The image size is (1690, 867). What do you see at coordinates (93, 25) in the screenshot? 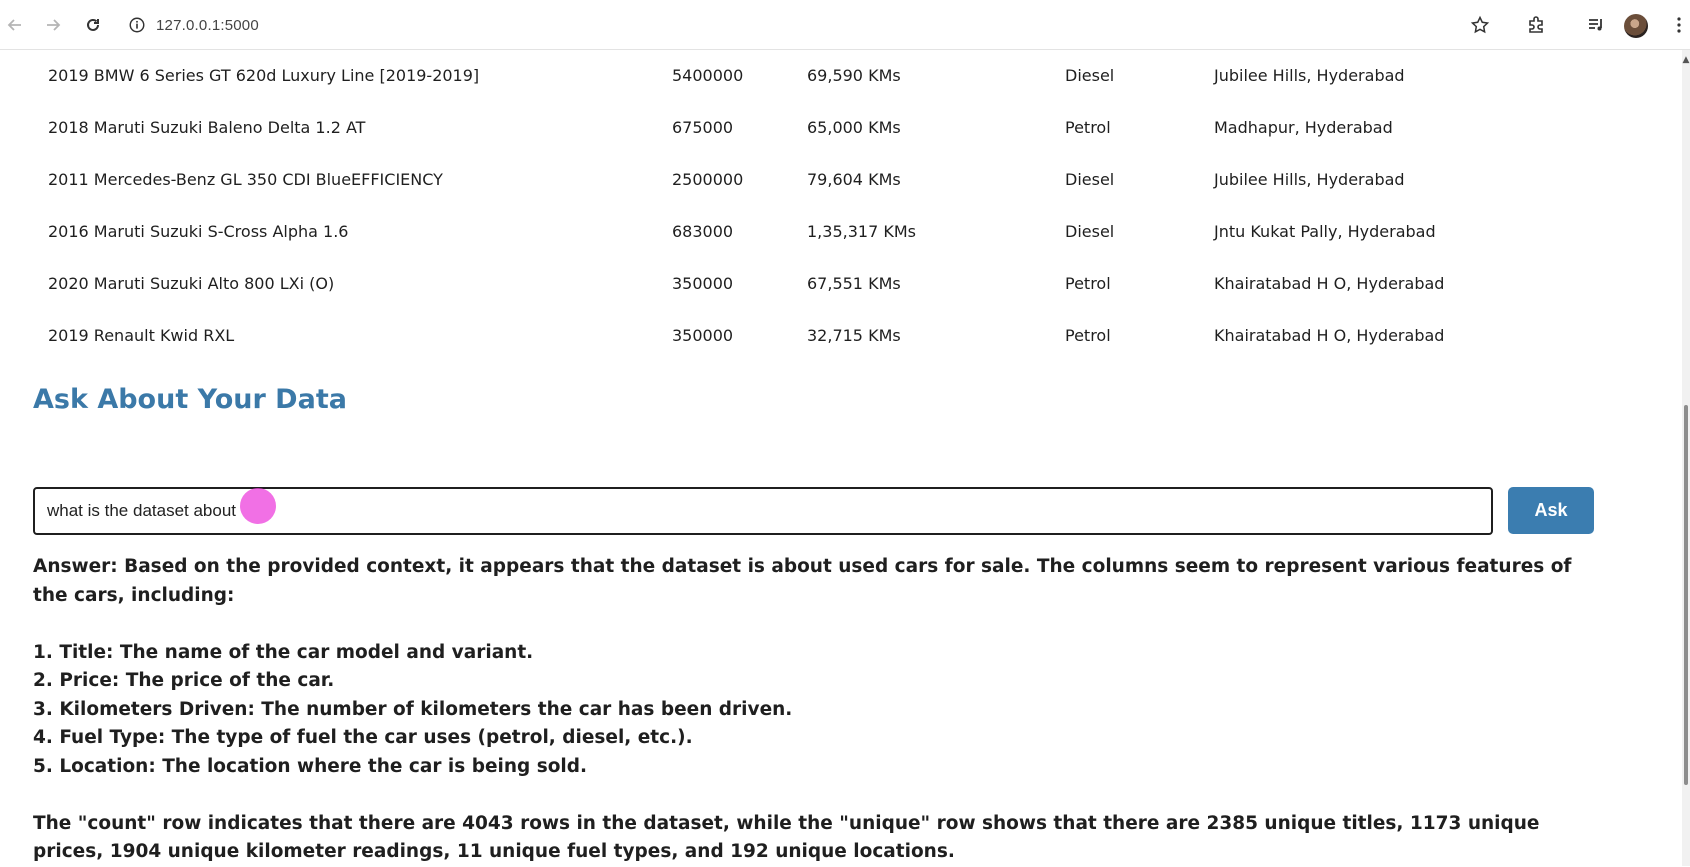
I see `reload-icon` at bounding box center [93, 25].